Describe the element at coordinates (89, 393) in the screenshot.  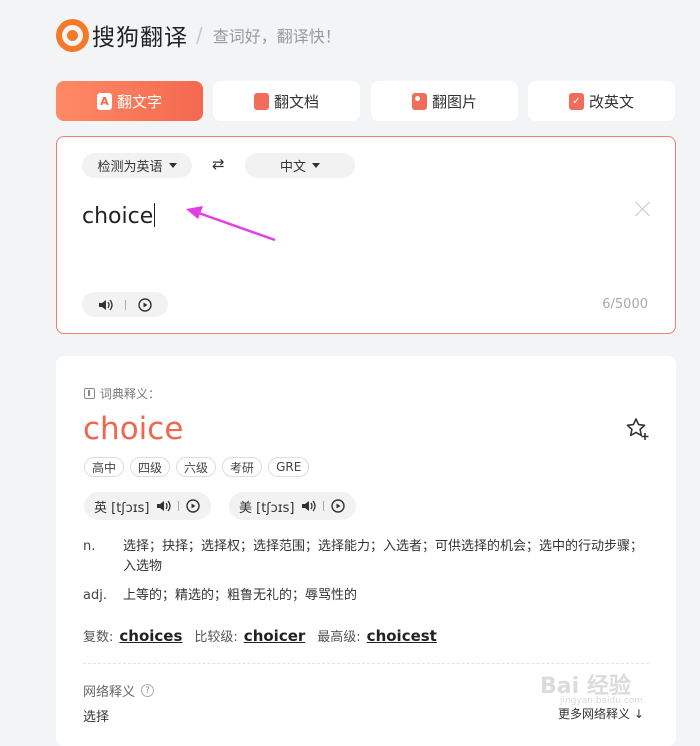
I see `book-icon` at that location.